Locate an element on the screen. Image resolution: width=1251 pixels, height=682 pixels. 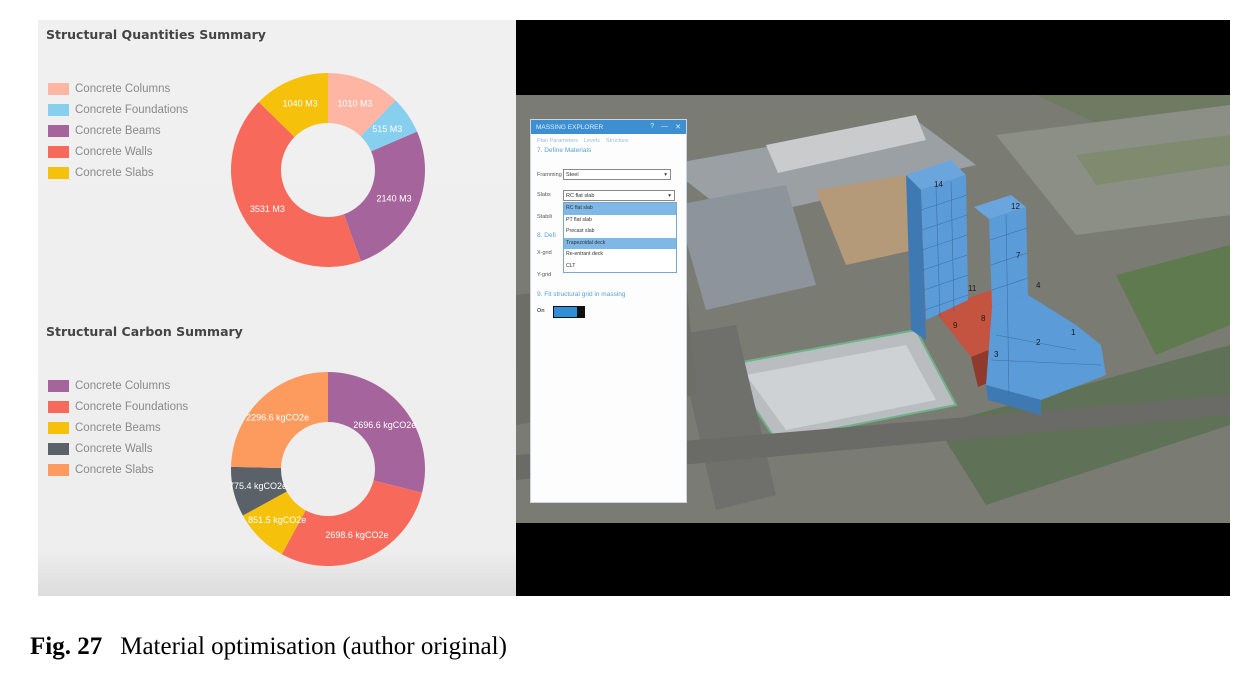
help-icon: ? is located at coordinates (652, 127).